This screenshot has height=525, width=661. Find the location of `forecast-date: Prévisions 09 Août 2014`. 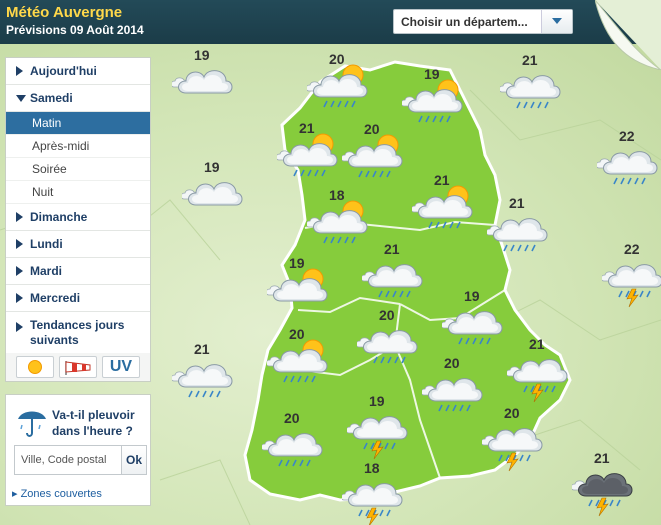

forecast-date: Prévisions 09 Août 2014 is located at coordinates (75, 30).